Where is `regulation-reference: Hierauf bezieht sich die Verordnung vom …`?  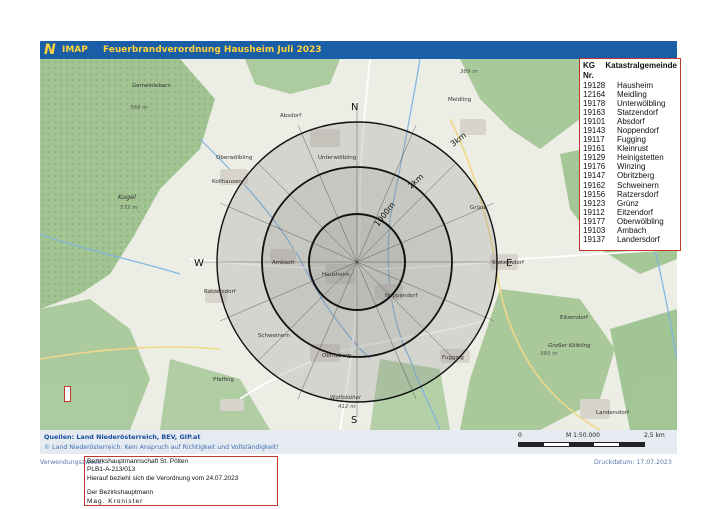
regulation-reference: Hierauf bezieht sich die Verordnung vom … is located at coordinates (163, 478).